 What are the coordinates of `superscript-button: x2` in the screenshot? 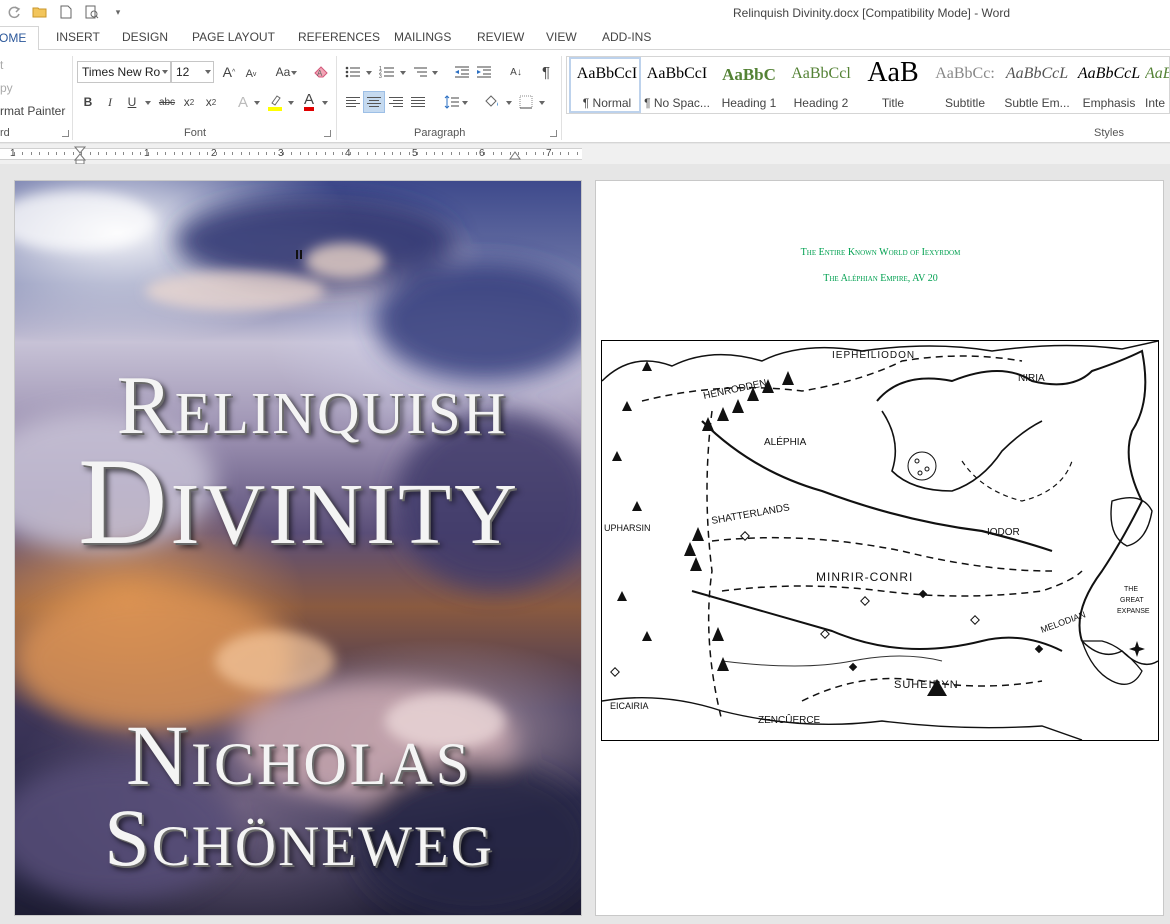 It's located at (211, 102).